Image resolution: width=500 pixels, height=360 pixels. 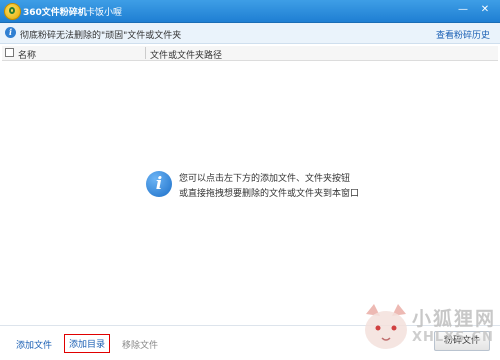 What do you see at coordinates (101, 36) in the screenshot?
I see `notice-text: 彻底粉碎无法删除的"顽固"文件或文件夹` at bounding box center [101, 36].